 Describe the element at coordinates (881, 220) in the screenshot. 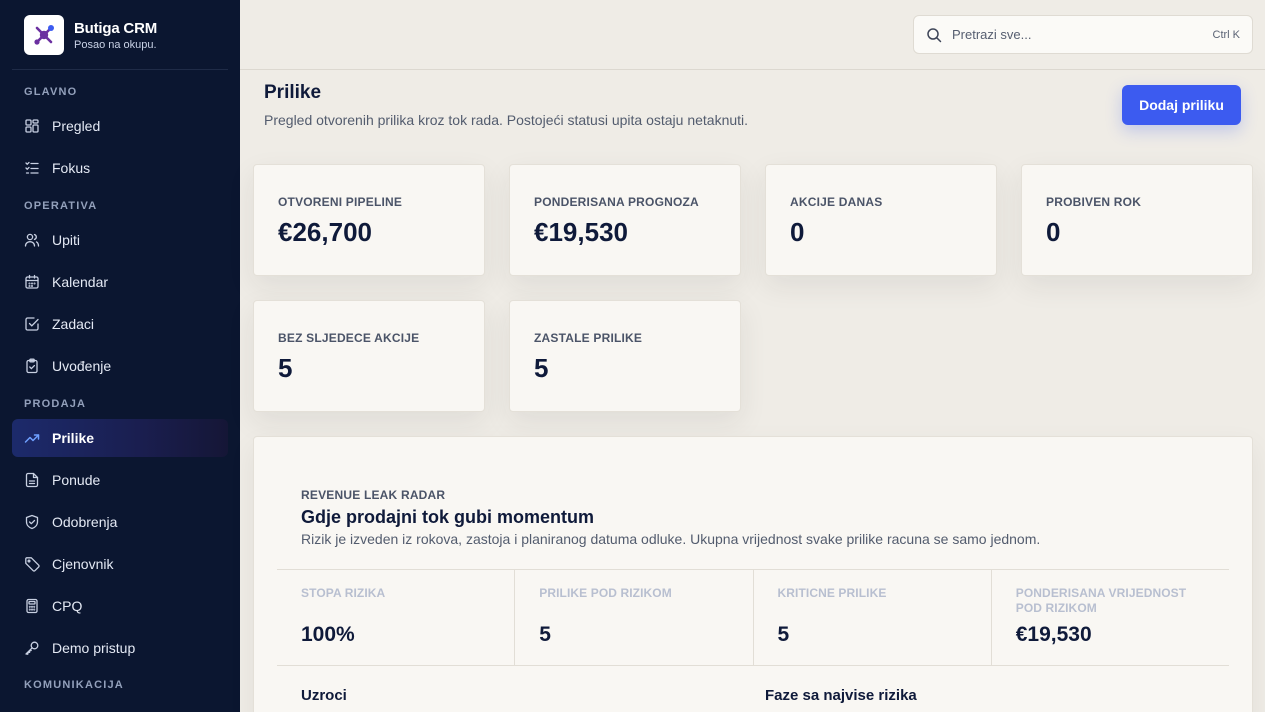

I see `stat-card-actions-today: AKCIJE DANAS 0` at that location.